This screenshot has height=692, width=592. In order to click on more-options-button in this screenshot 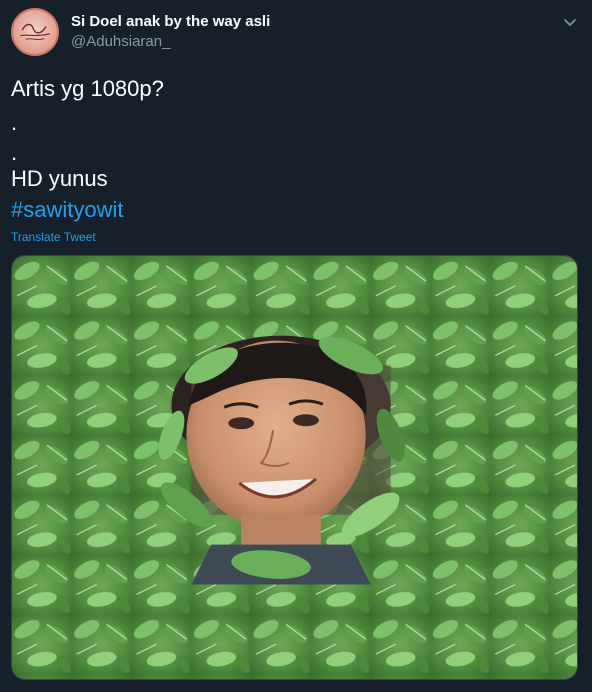, I will do `click(570, 22)`.